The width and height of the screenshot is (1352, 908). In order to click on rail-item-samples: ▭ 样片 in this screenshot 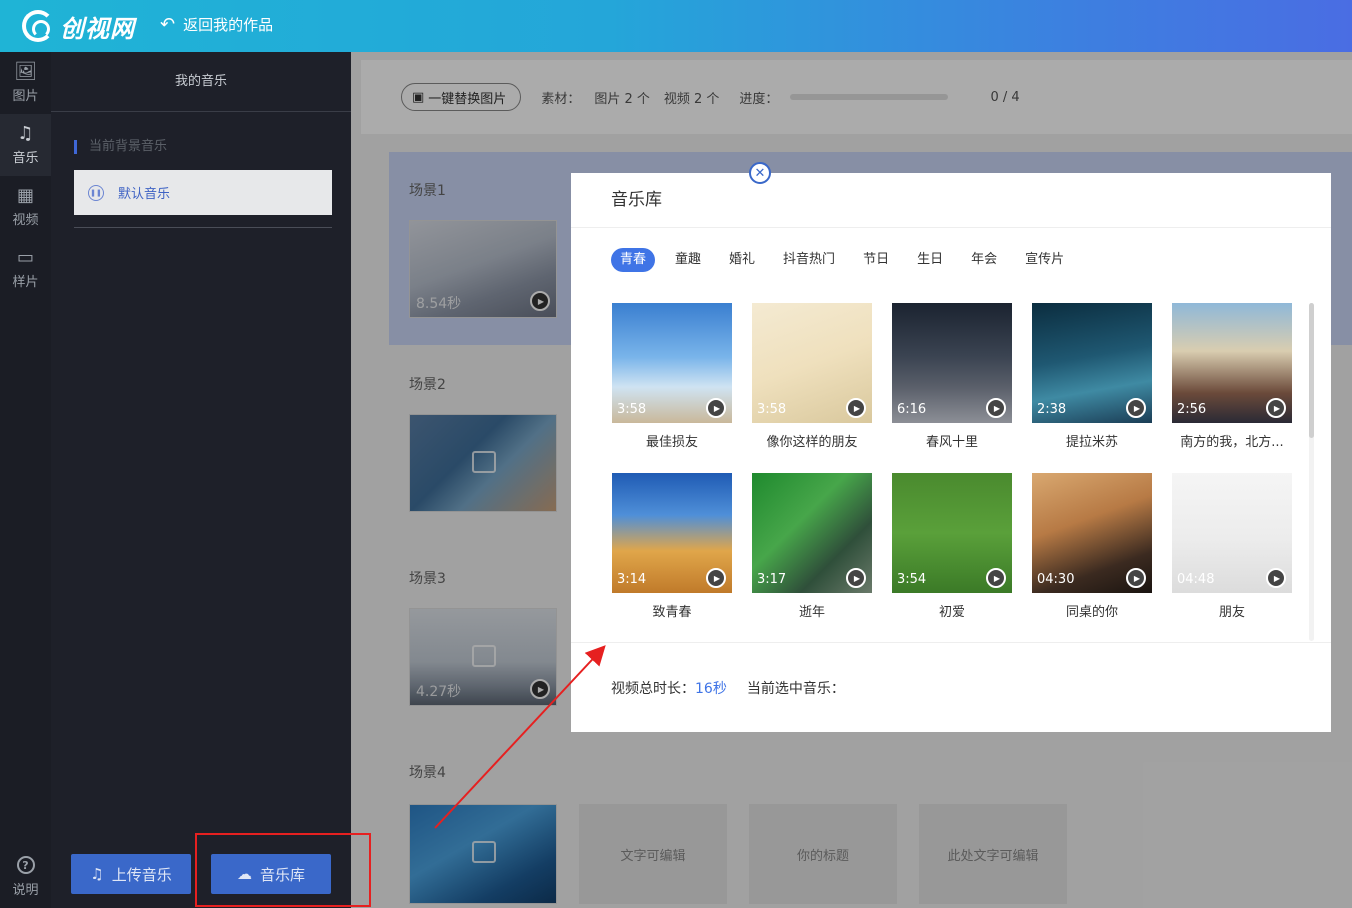, I will do `click(25, 269)`.